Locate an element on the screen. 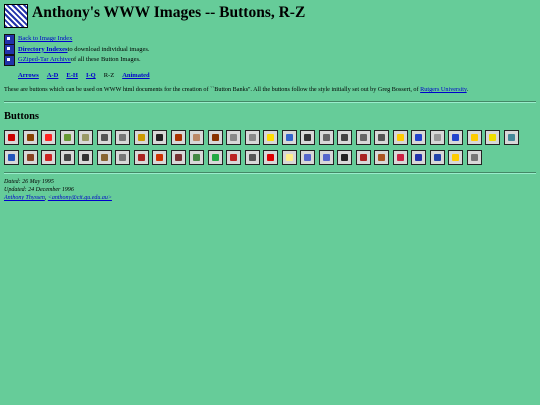 The height and width of the screenshot is (405, 540). window-icon is located at coordinates (344, 157).